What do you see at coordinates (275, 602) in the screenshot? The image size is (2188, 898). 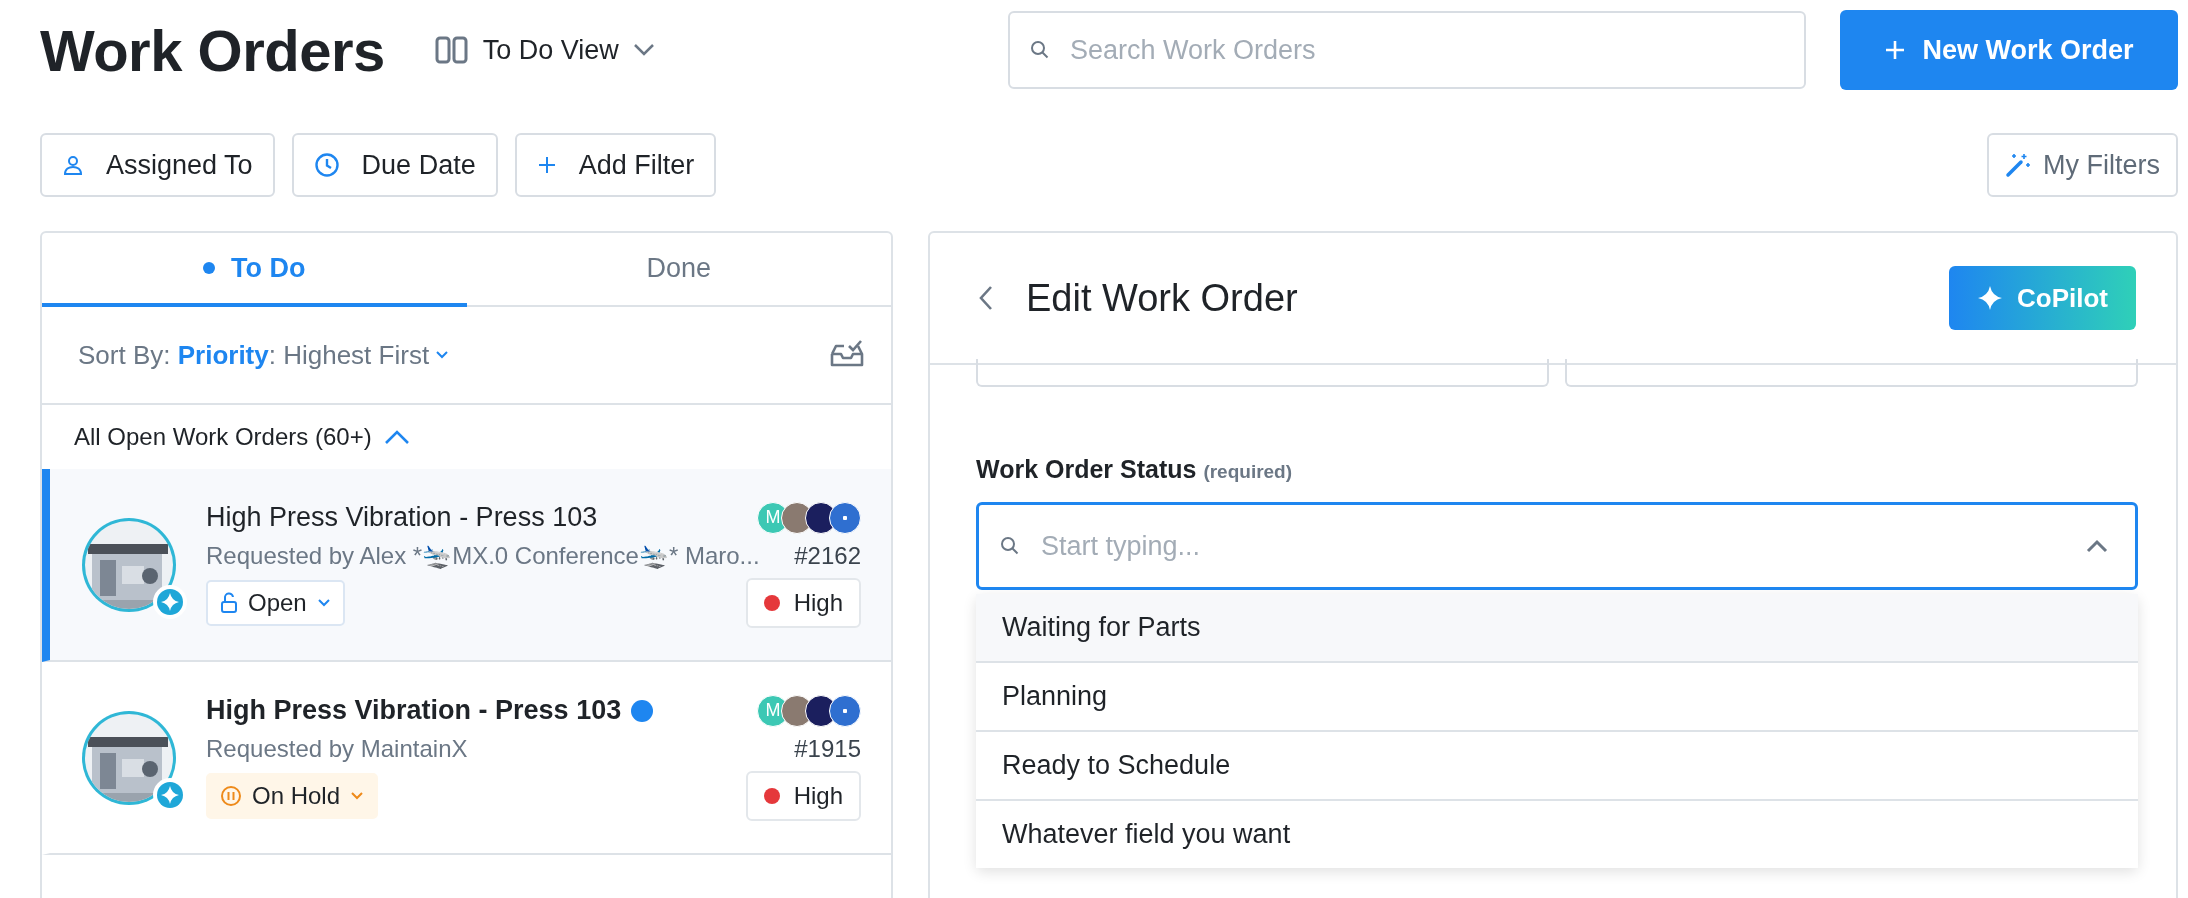 I see `status-dropdown: Open` at bounding box center [275, 602].